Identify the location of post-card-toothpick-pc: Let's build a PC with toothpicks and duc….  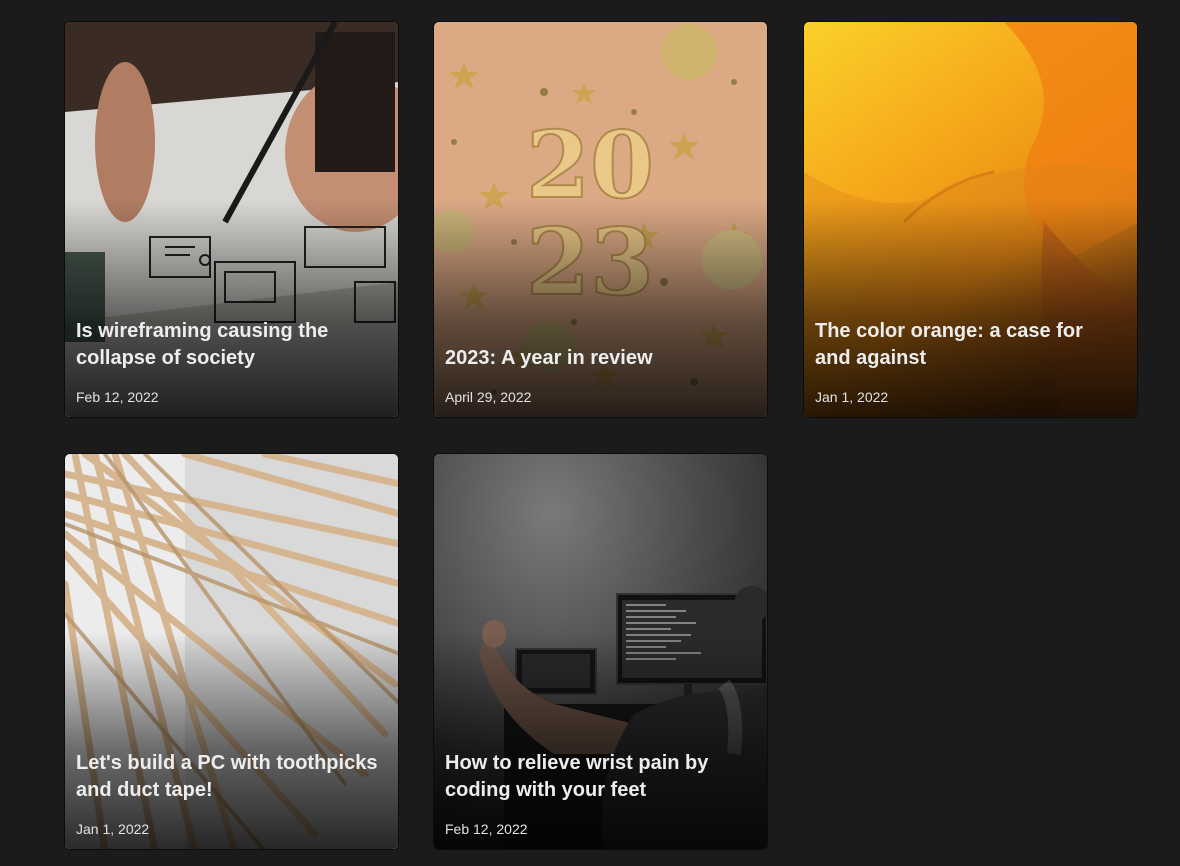
(231, 651).